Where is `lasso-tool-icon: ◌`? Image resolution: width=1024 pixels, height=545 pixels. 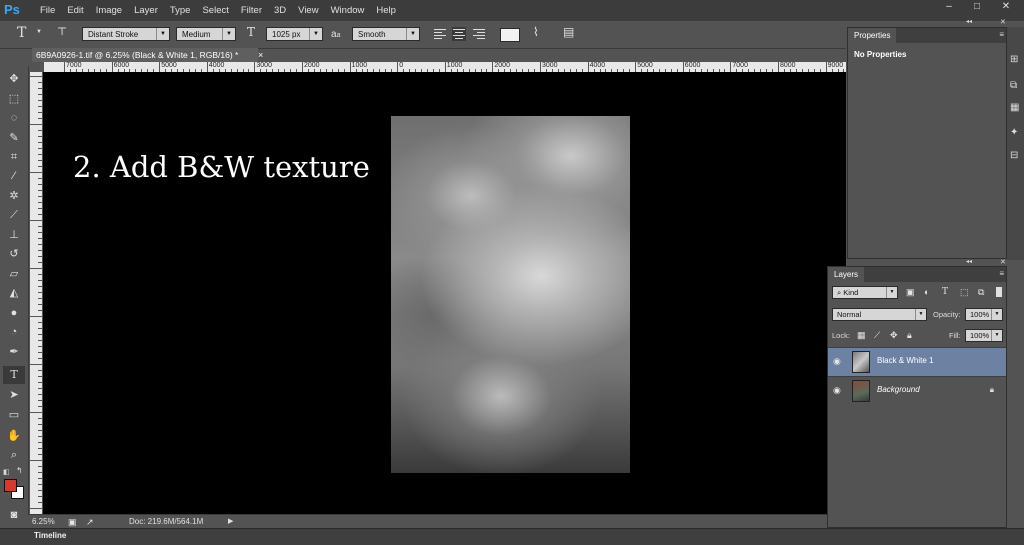 lasso-tool-icon: ◌ is located at coordinates (14, 118).